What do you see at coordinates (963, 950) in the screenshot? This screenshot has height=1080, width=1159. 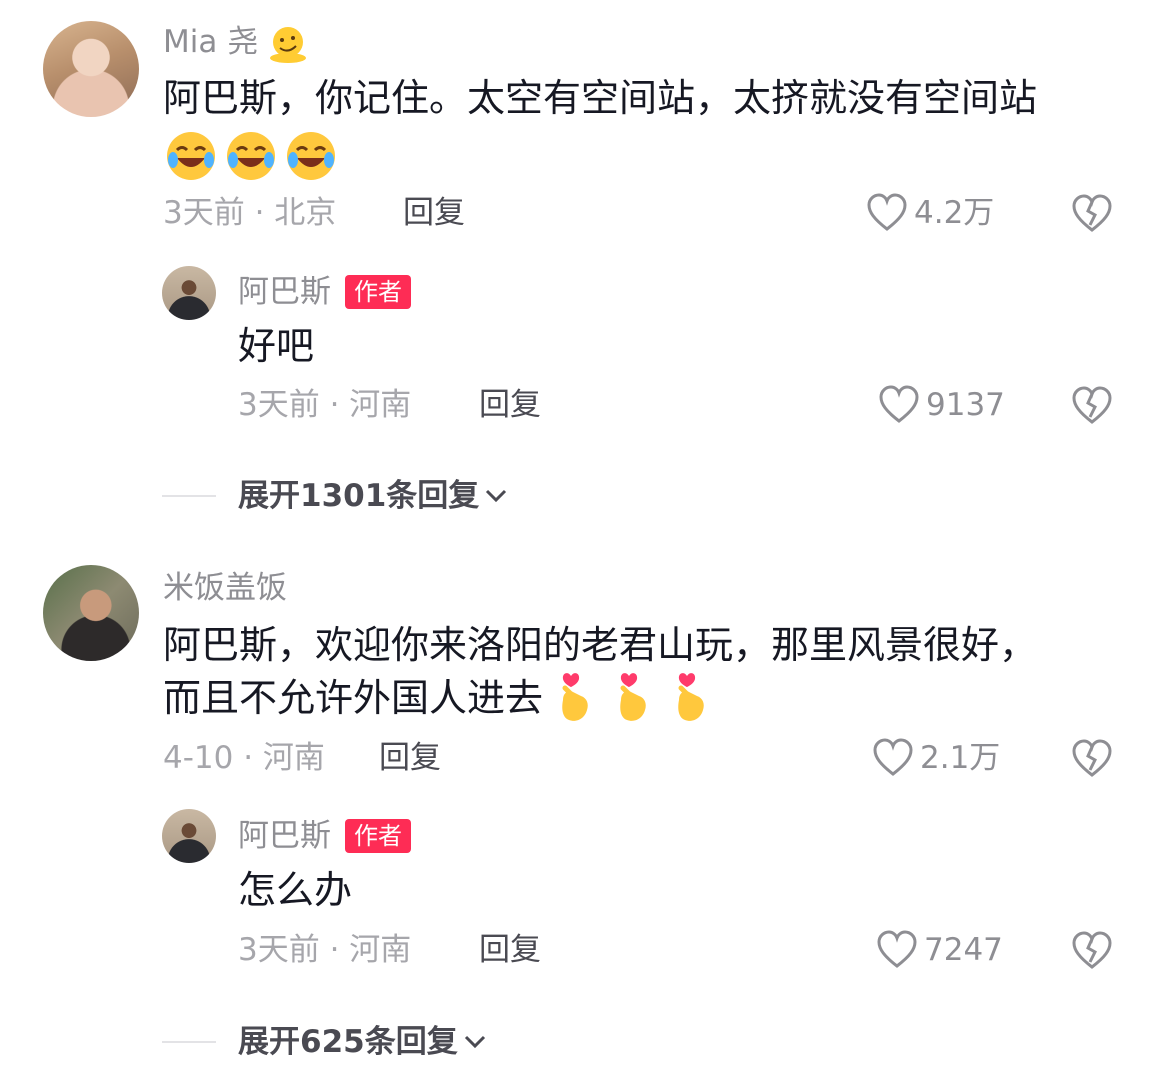 I see `like-count: 7247` at bounding box center [963, 950].